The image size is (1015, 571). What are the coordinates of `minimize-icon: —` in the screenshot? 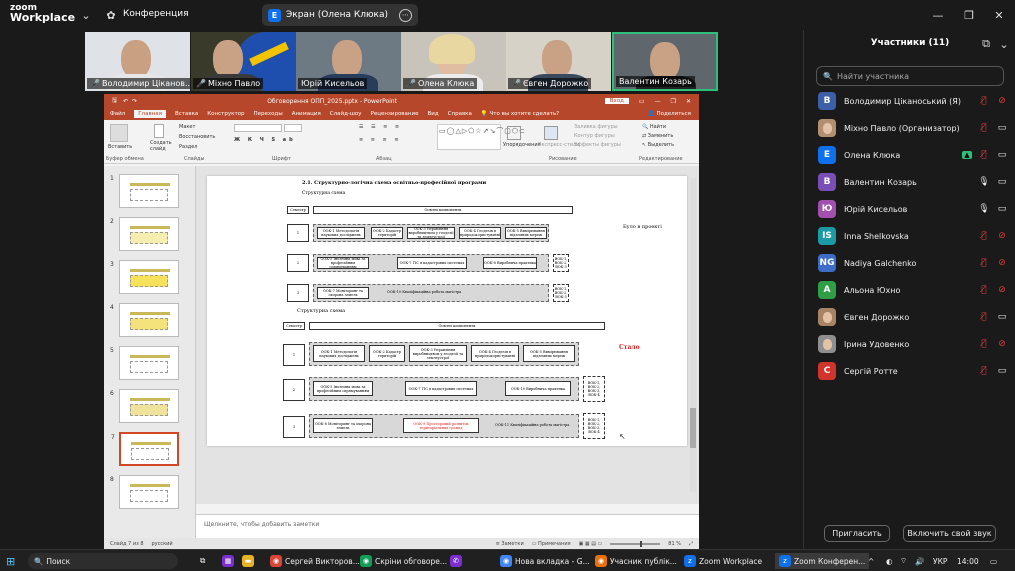 It's located at (938, 15).